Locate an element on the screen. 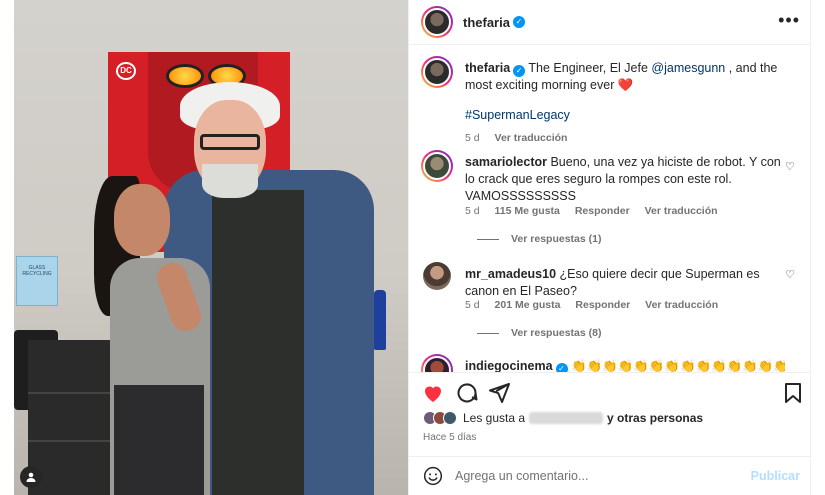 The height and width of the screenshot is (495, 825). water-bottle is located at coordinates (380, 320).